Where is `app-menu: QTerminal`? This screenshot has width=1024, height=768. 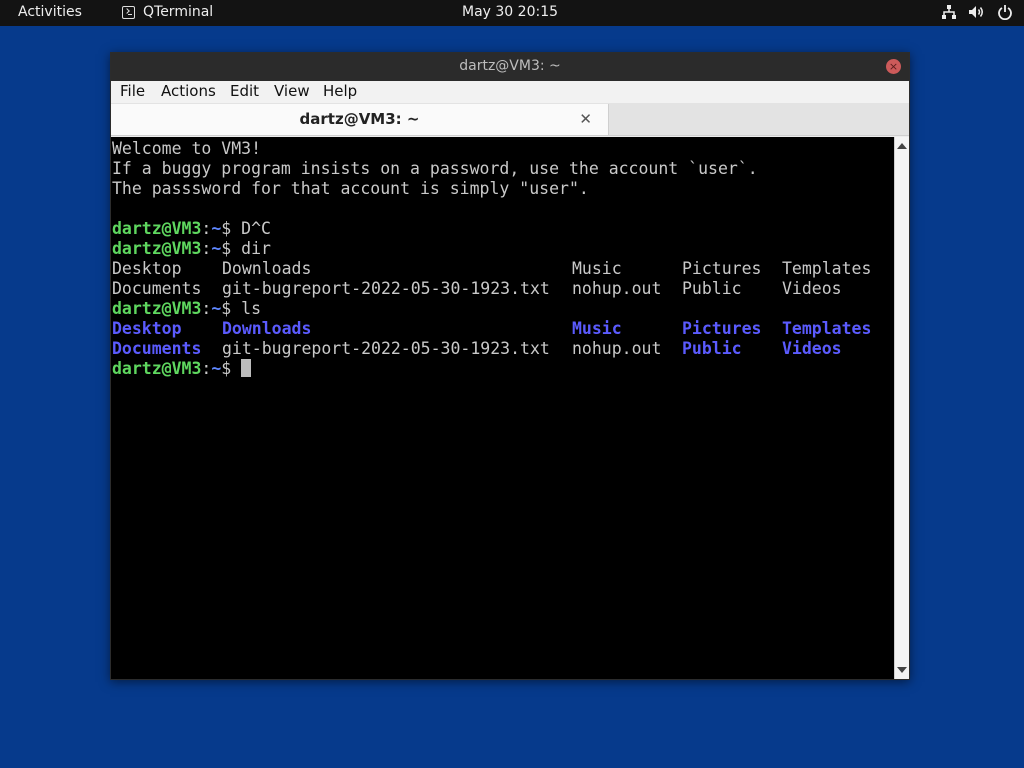
app-menu: QTerminal is located at coordinates (167, 12).